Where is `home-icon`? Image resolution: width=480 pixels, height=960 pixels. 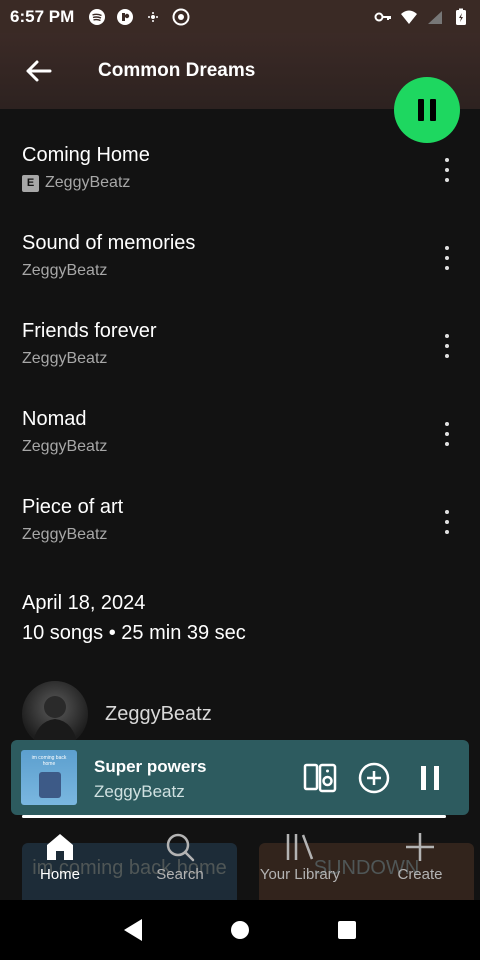
home-icon is located at coordinates (60, 847).